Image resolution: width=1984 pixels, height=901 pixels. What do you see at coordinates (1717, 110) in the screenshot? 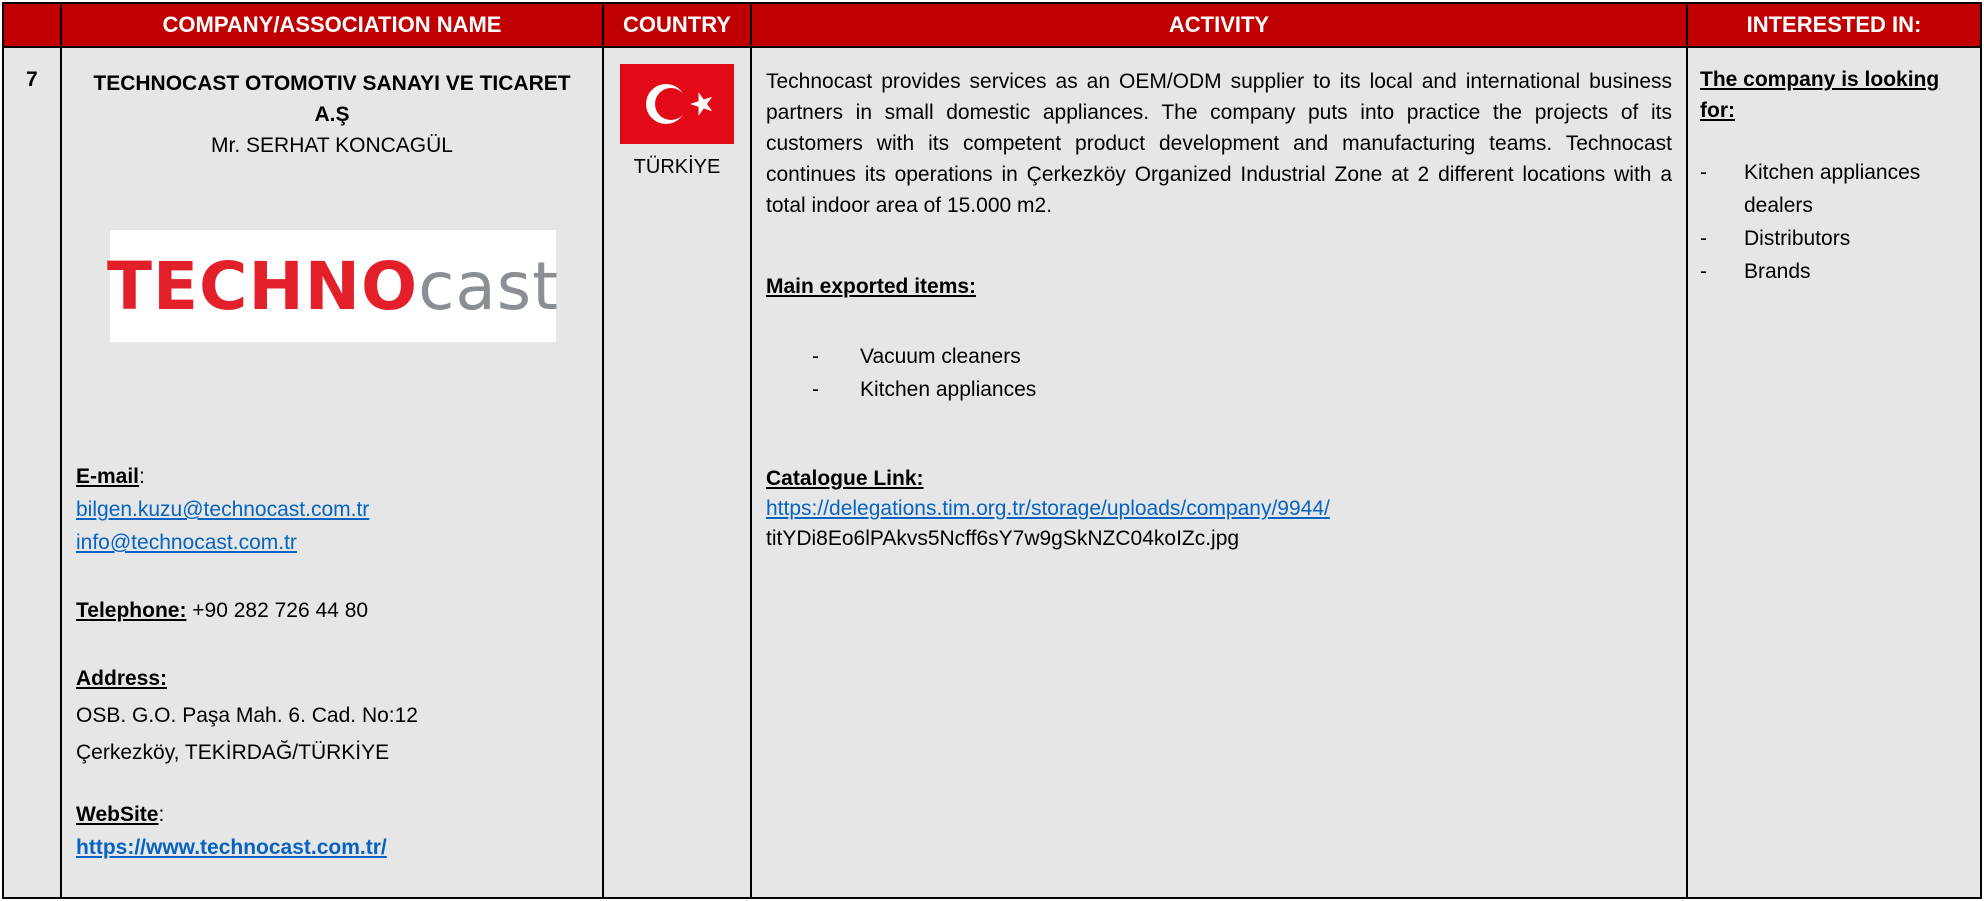
I see `interested-heading-line2: for:` at bounding box center [1717, 110].